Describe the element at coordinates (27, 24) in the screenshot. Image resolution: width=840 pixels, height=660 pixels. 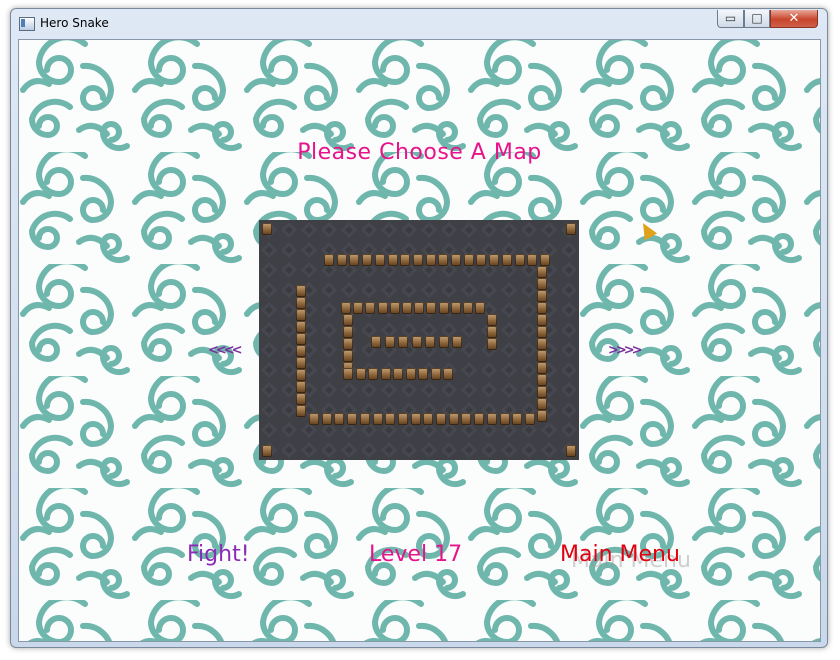
I see `app-icon` at that location.